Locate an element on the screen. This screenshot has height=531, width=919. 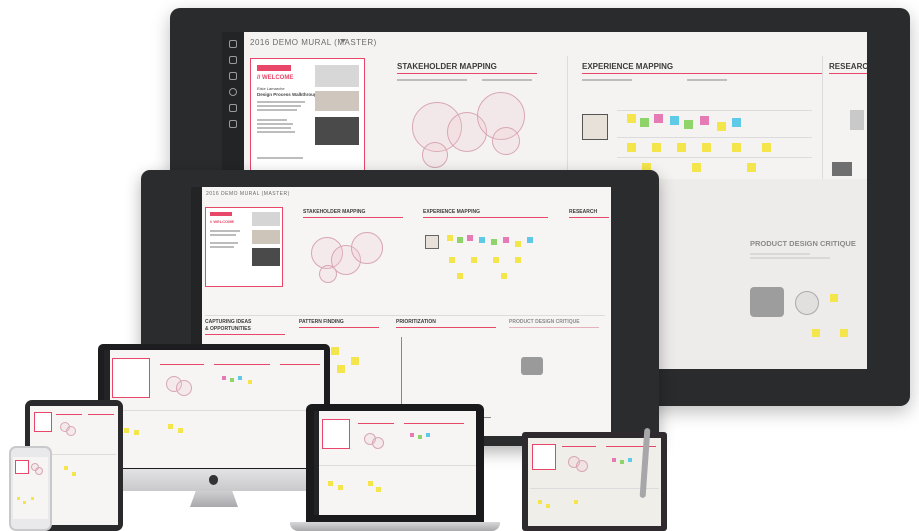
large-display-lower-screen: PRODUCT DESIGN CRITIQUE is located at coordinates (753, 274).